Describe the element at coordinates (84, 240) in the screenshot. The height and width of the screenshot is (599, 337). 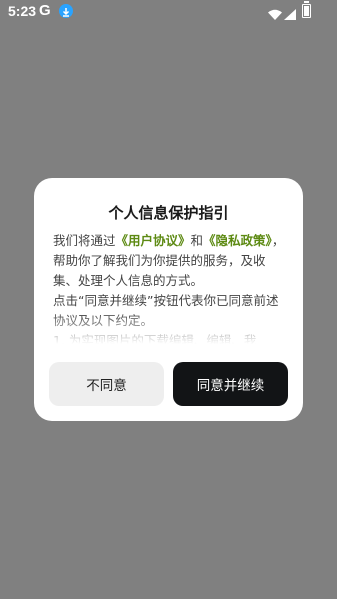
I see `body-text-1: 我们将通过` at that location.